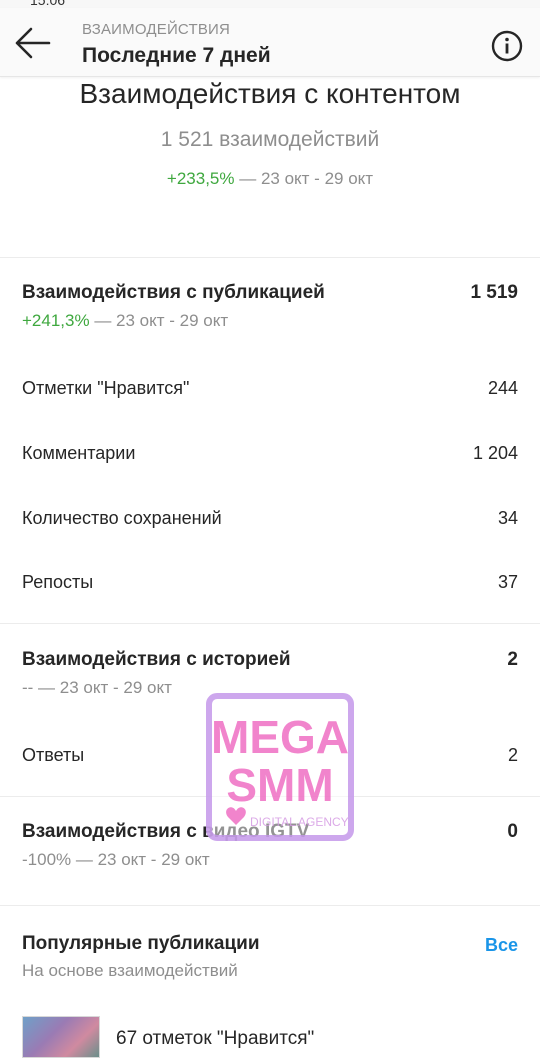  I want to click on shares-label: Репосты, so click(58, 582).